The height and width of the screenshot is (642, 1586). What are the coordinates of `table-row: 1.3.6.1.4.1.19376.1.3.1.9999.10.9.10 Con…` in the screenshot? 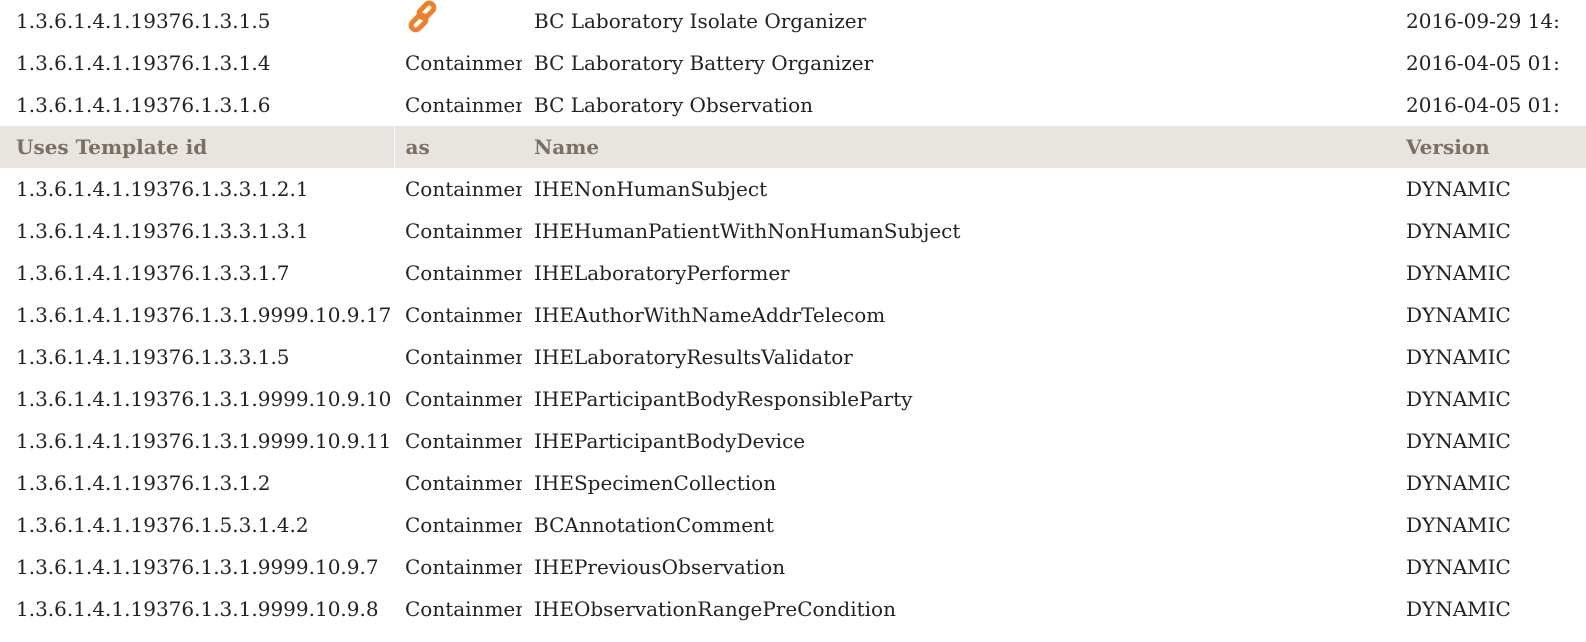 It's located at (793, 399).